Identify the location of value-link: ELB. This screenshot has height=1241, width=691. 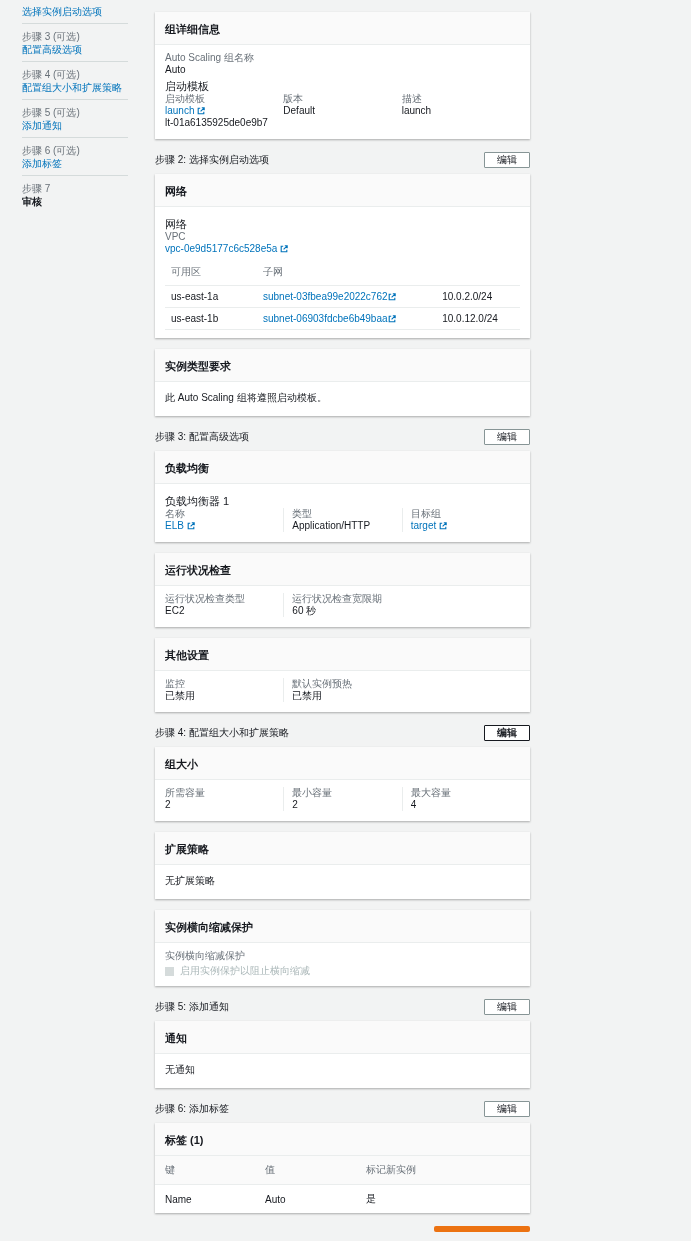
(174, 526).